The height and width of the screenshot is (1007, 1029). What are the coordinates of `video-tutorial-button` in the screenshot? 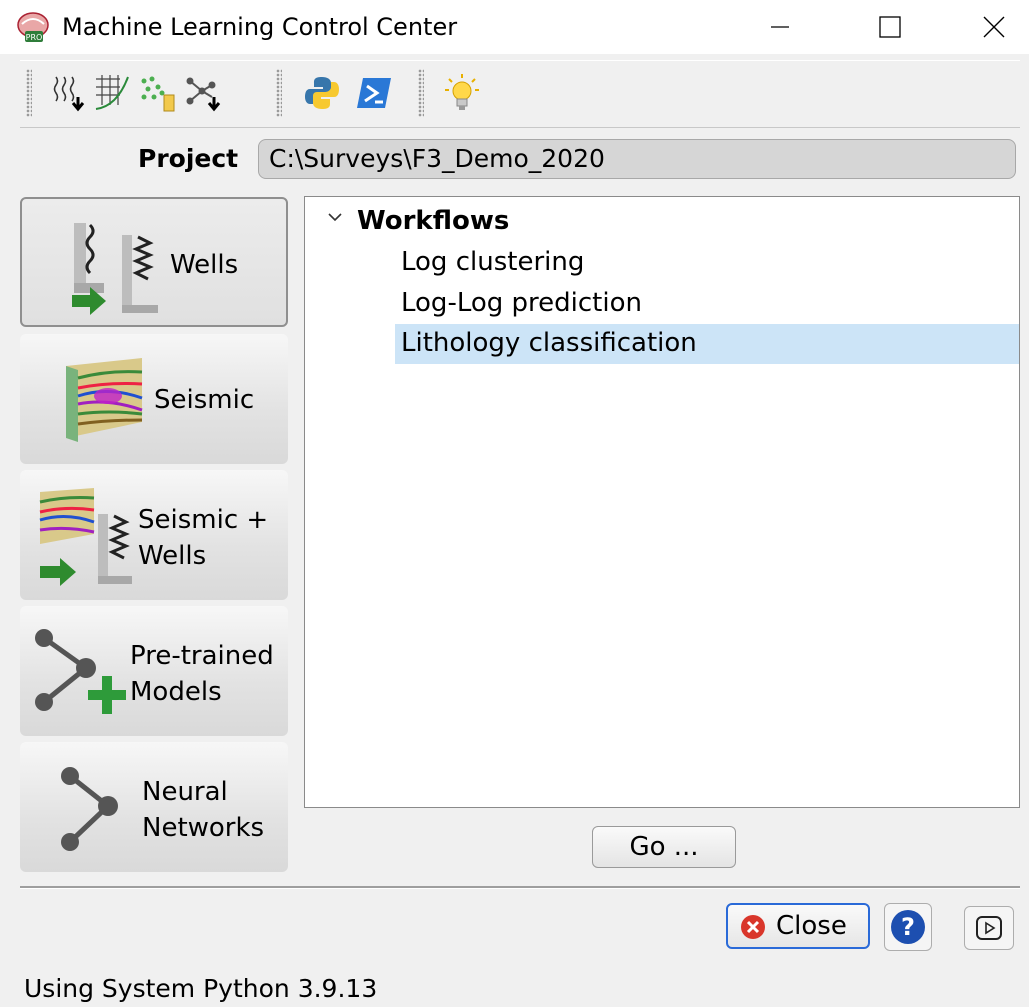 It's located at (989, 928).